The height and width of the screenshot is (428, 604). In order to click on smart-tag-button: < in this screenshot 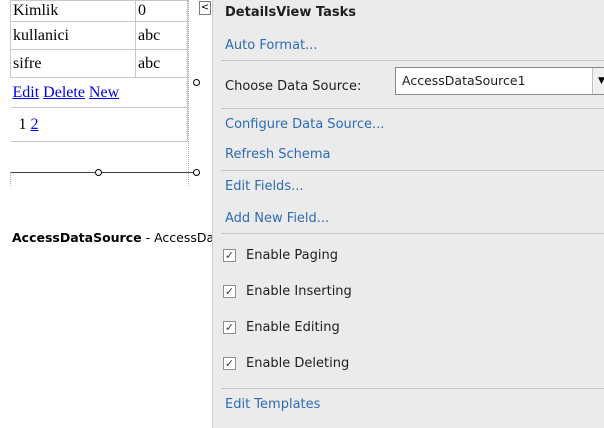, I will do `click(205, 8)`.